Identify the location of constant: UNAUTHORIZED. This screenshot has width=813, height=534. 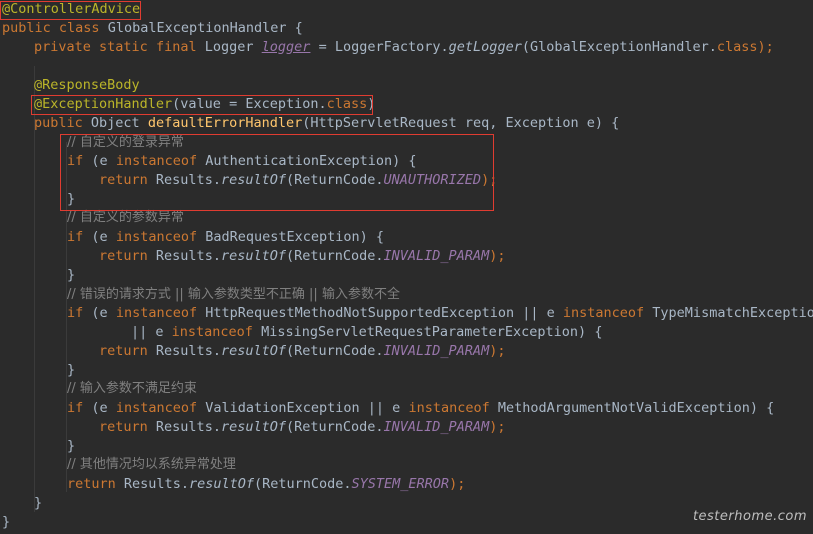
(432, 180).